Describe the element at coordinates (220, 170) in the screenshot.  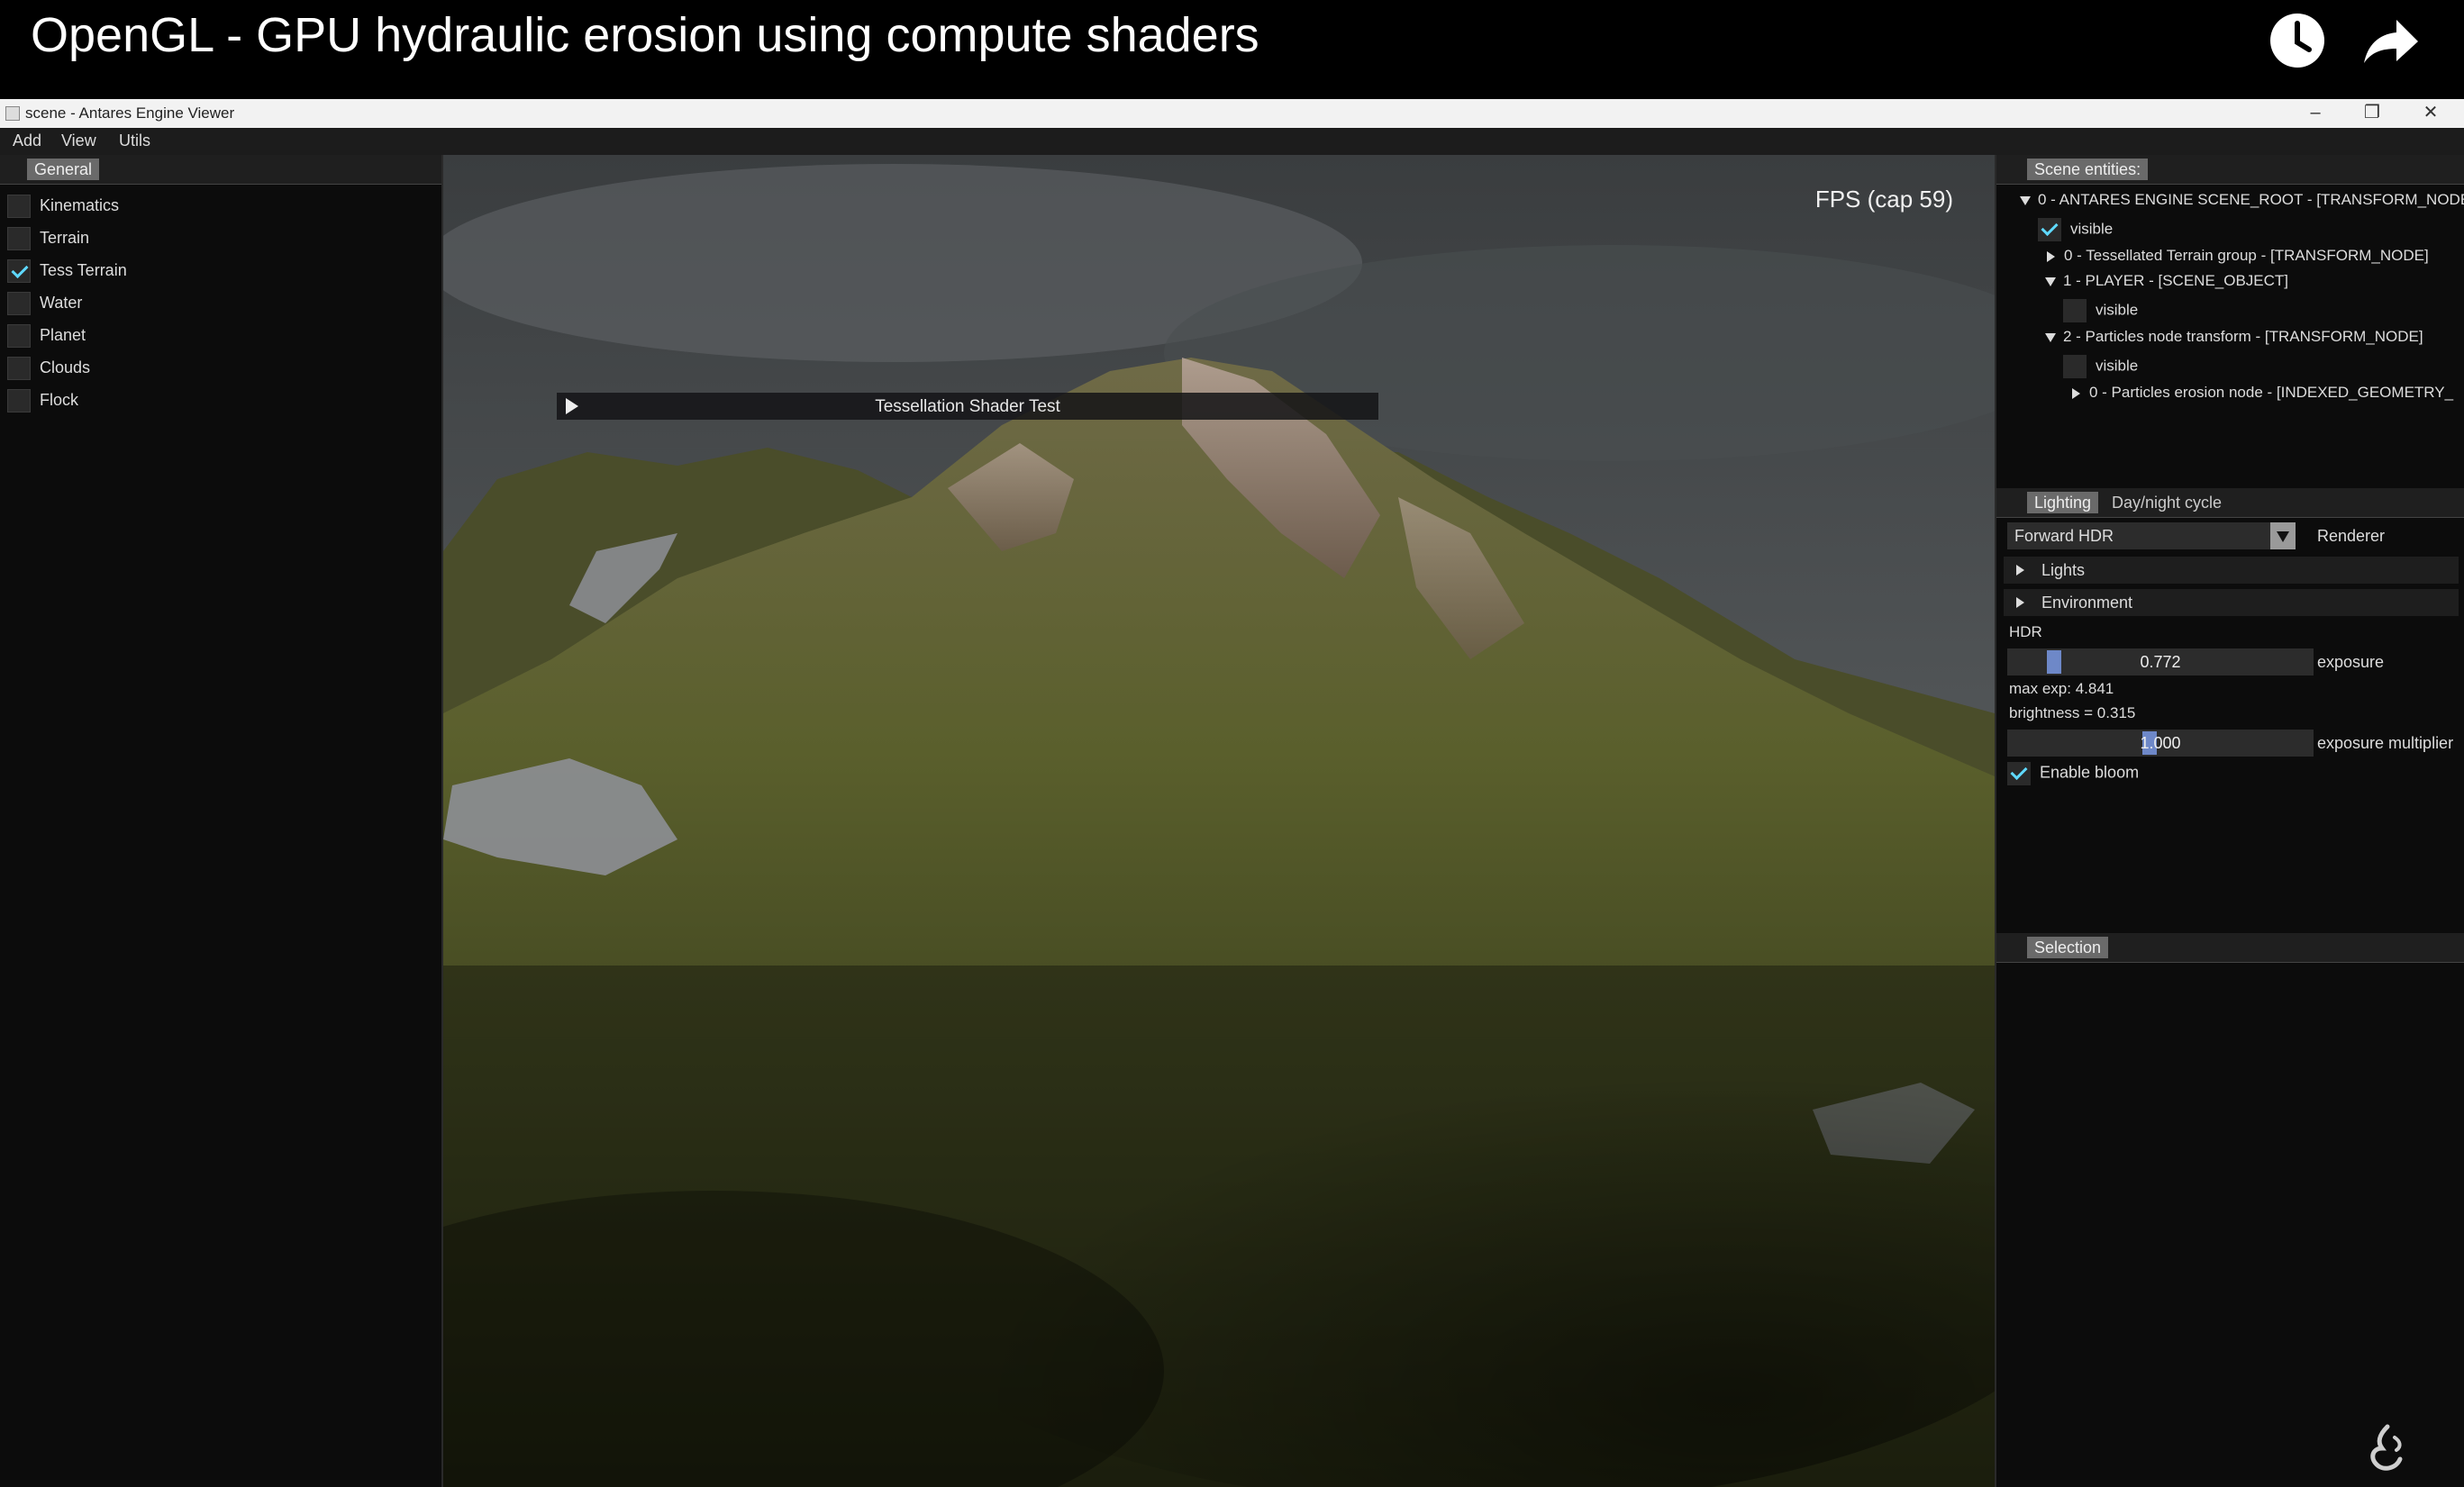
I see `general-panel-header: General` at that location.